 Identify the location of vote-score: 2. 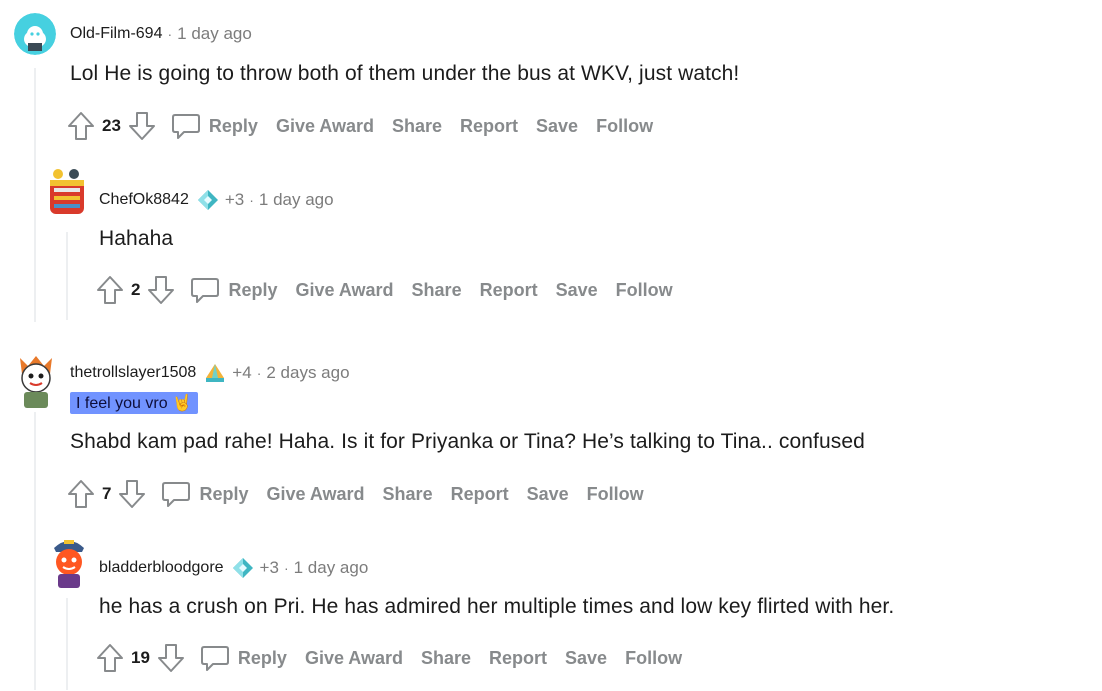
(136, 289).